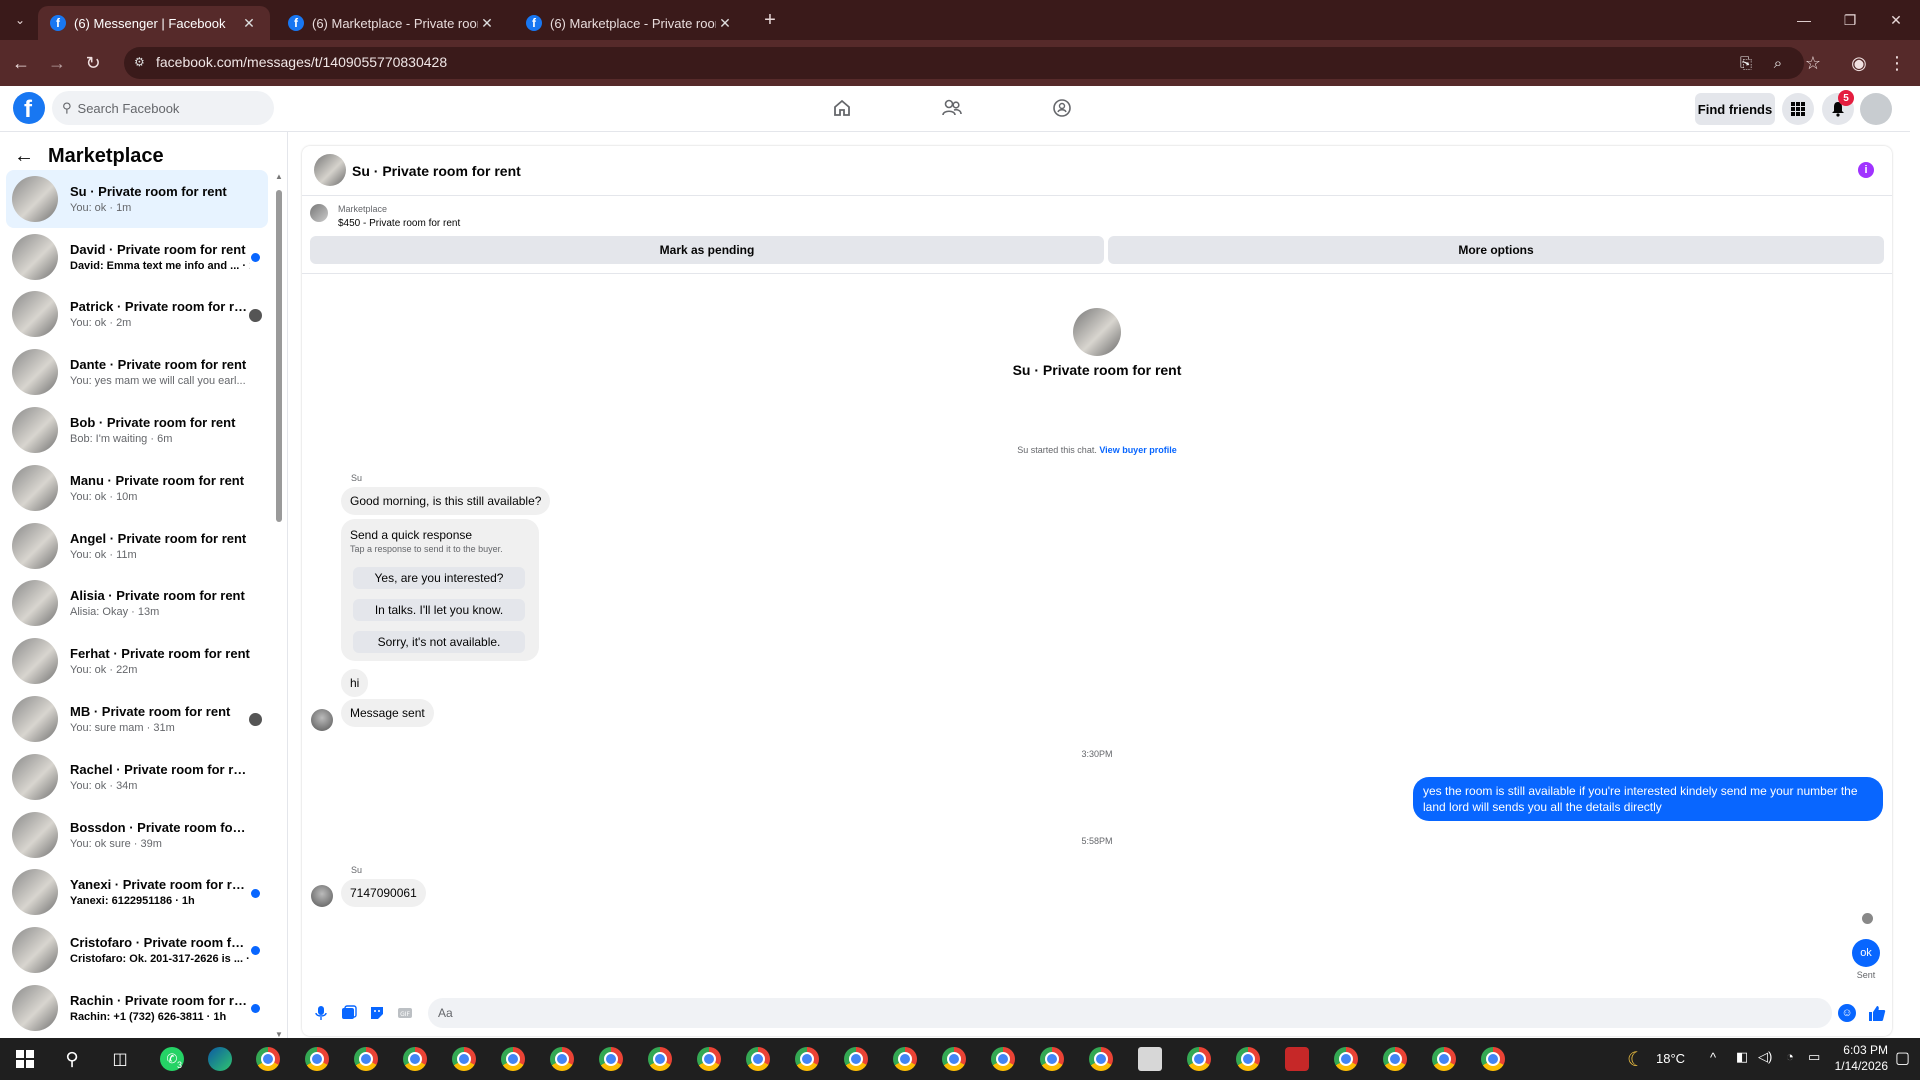 Image resolution: width=1920 pixels, height=1080 pixels. I want to click on facebook-logo-icon: f, so click(29, 108).